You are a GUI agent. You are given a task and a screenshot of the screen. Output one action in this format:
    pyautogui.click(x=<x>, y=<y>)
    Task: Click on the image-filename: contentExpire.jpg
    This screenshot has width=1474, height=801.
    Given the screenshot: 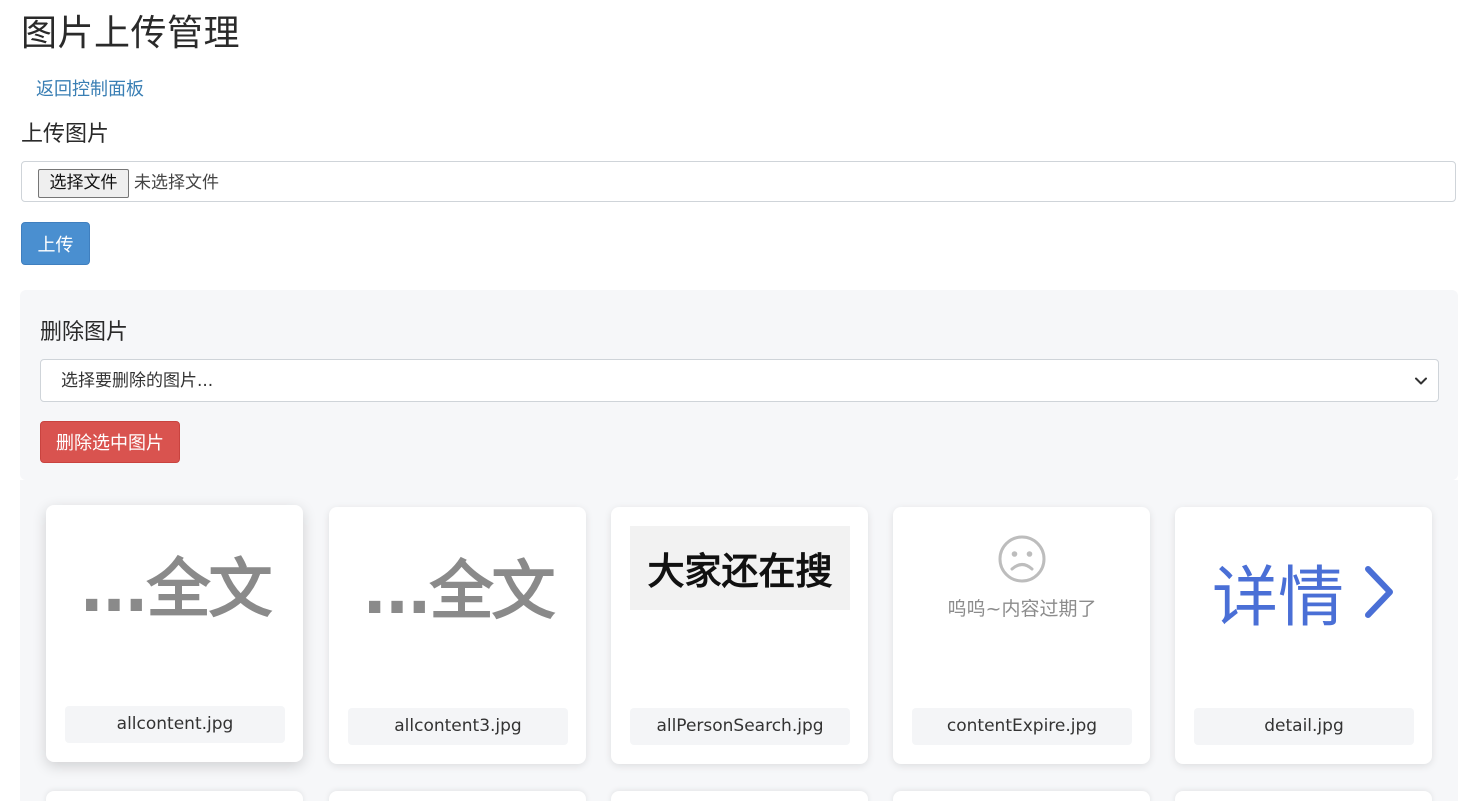 What is the action you would take?
    pyautogui.click(x=1022, y=726)
    